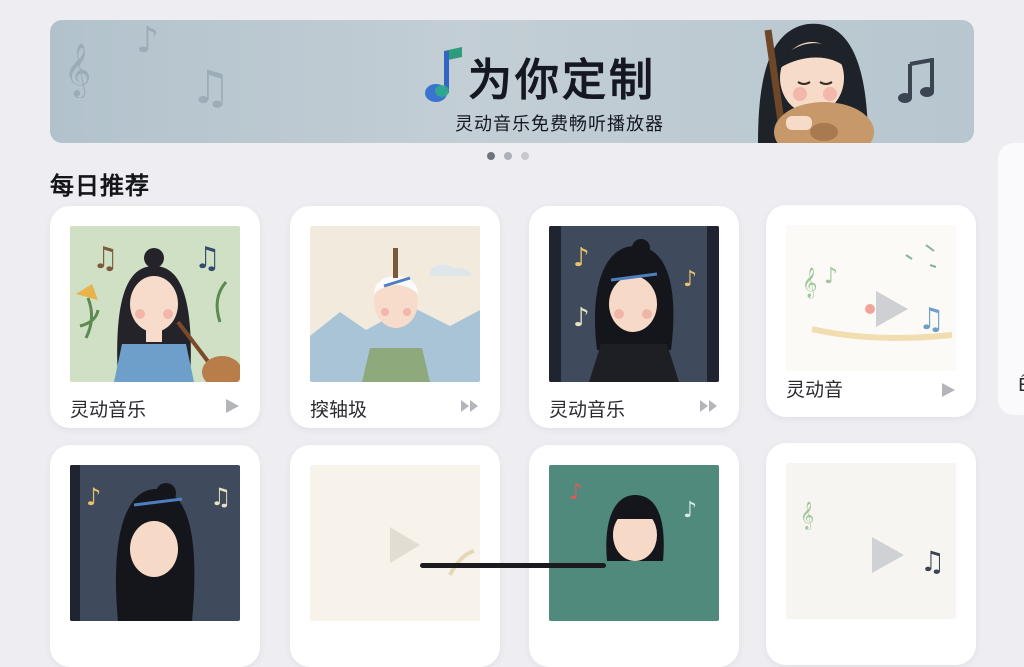 Image resolution: width=1024 pixels, height=667 pixels. Describe the element at coordinates (1011, 279) in the screenshot. I see `song-card-partial: Ê` at that location.